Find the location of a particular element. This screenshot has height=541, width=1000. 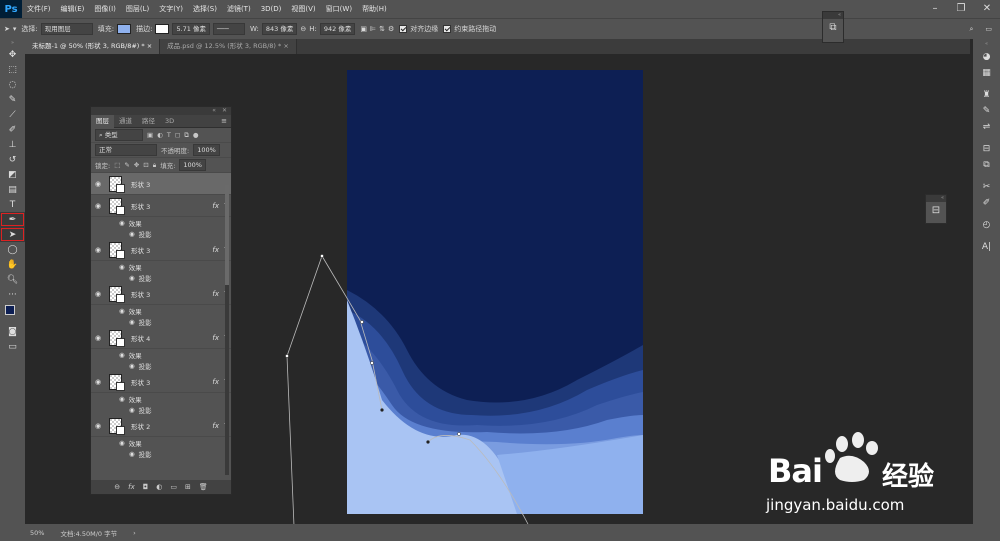

lasso-tool-icon: ◌ is located at coordinates (12, 84).